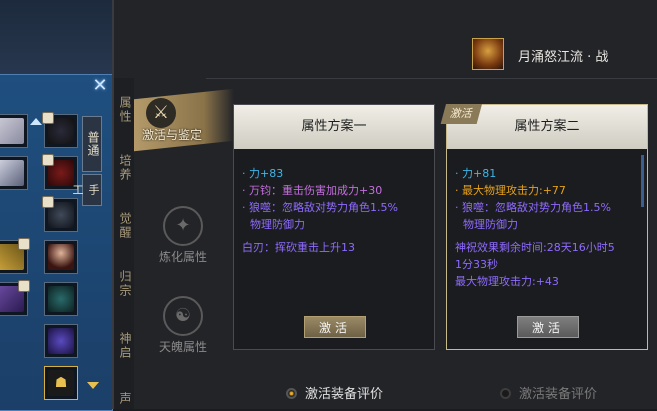  What do you see at coordinates (535, 247) in the screenshot?
I see `attr-line: 神祝效果剩余时间:28天16小时5` at bounding box center [535, 247].